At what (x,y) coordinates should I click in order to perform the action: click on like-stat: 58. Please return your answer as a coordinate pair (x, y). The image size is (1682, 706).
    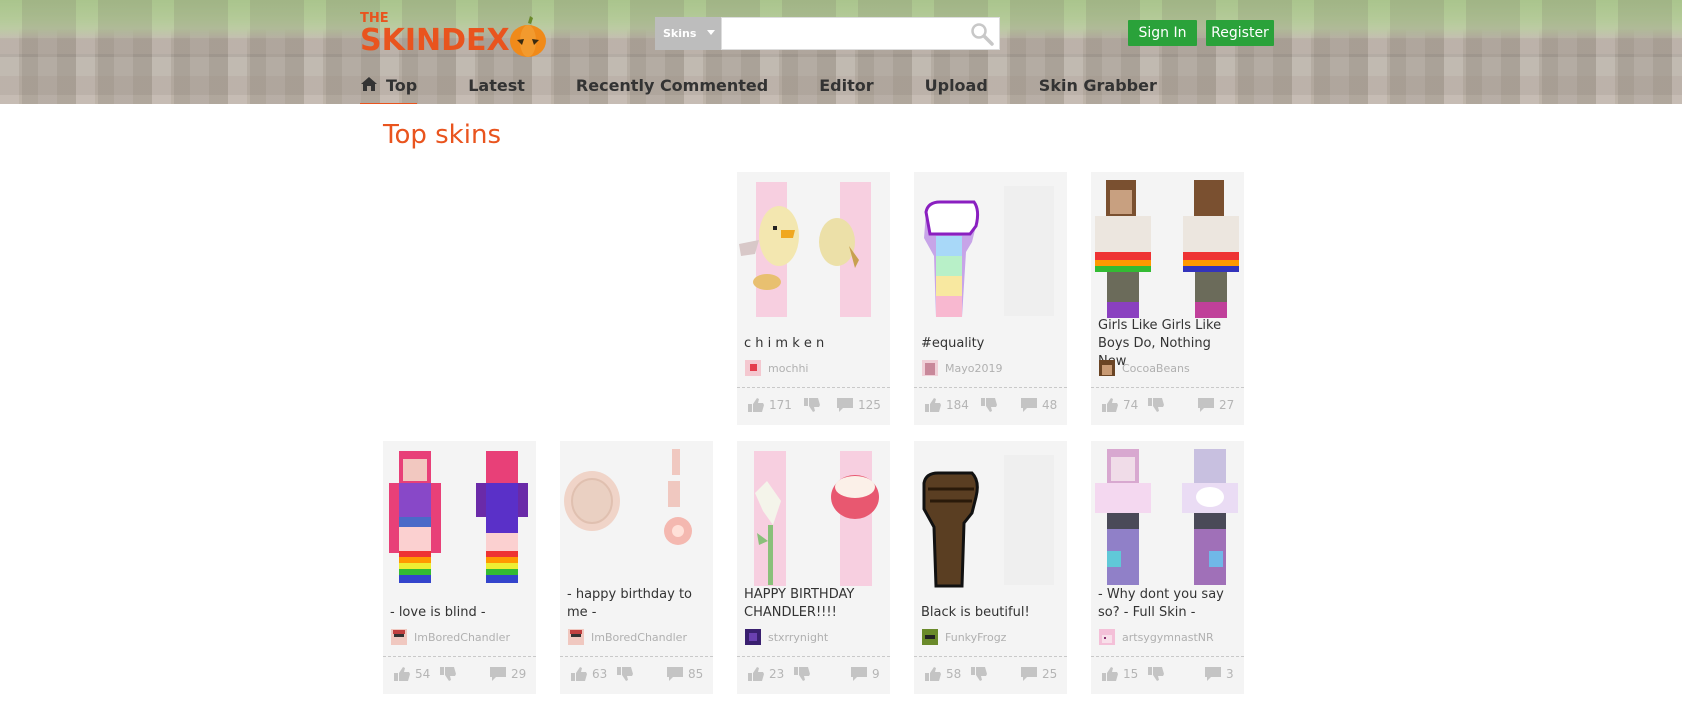
    Looking at the image, I should click on (942, 674).